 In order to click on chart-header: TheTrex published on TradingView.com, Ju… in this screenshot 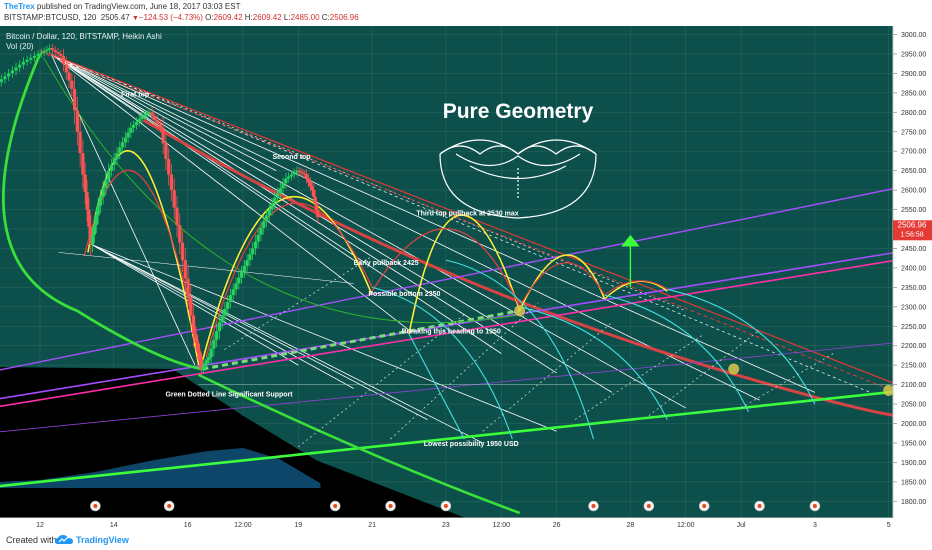, I will do `click(466, 13)`.